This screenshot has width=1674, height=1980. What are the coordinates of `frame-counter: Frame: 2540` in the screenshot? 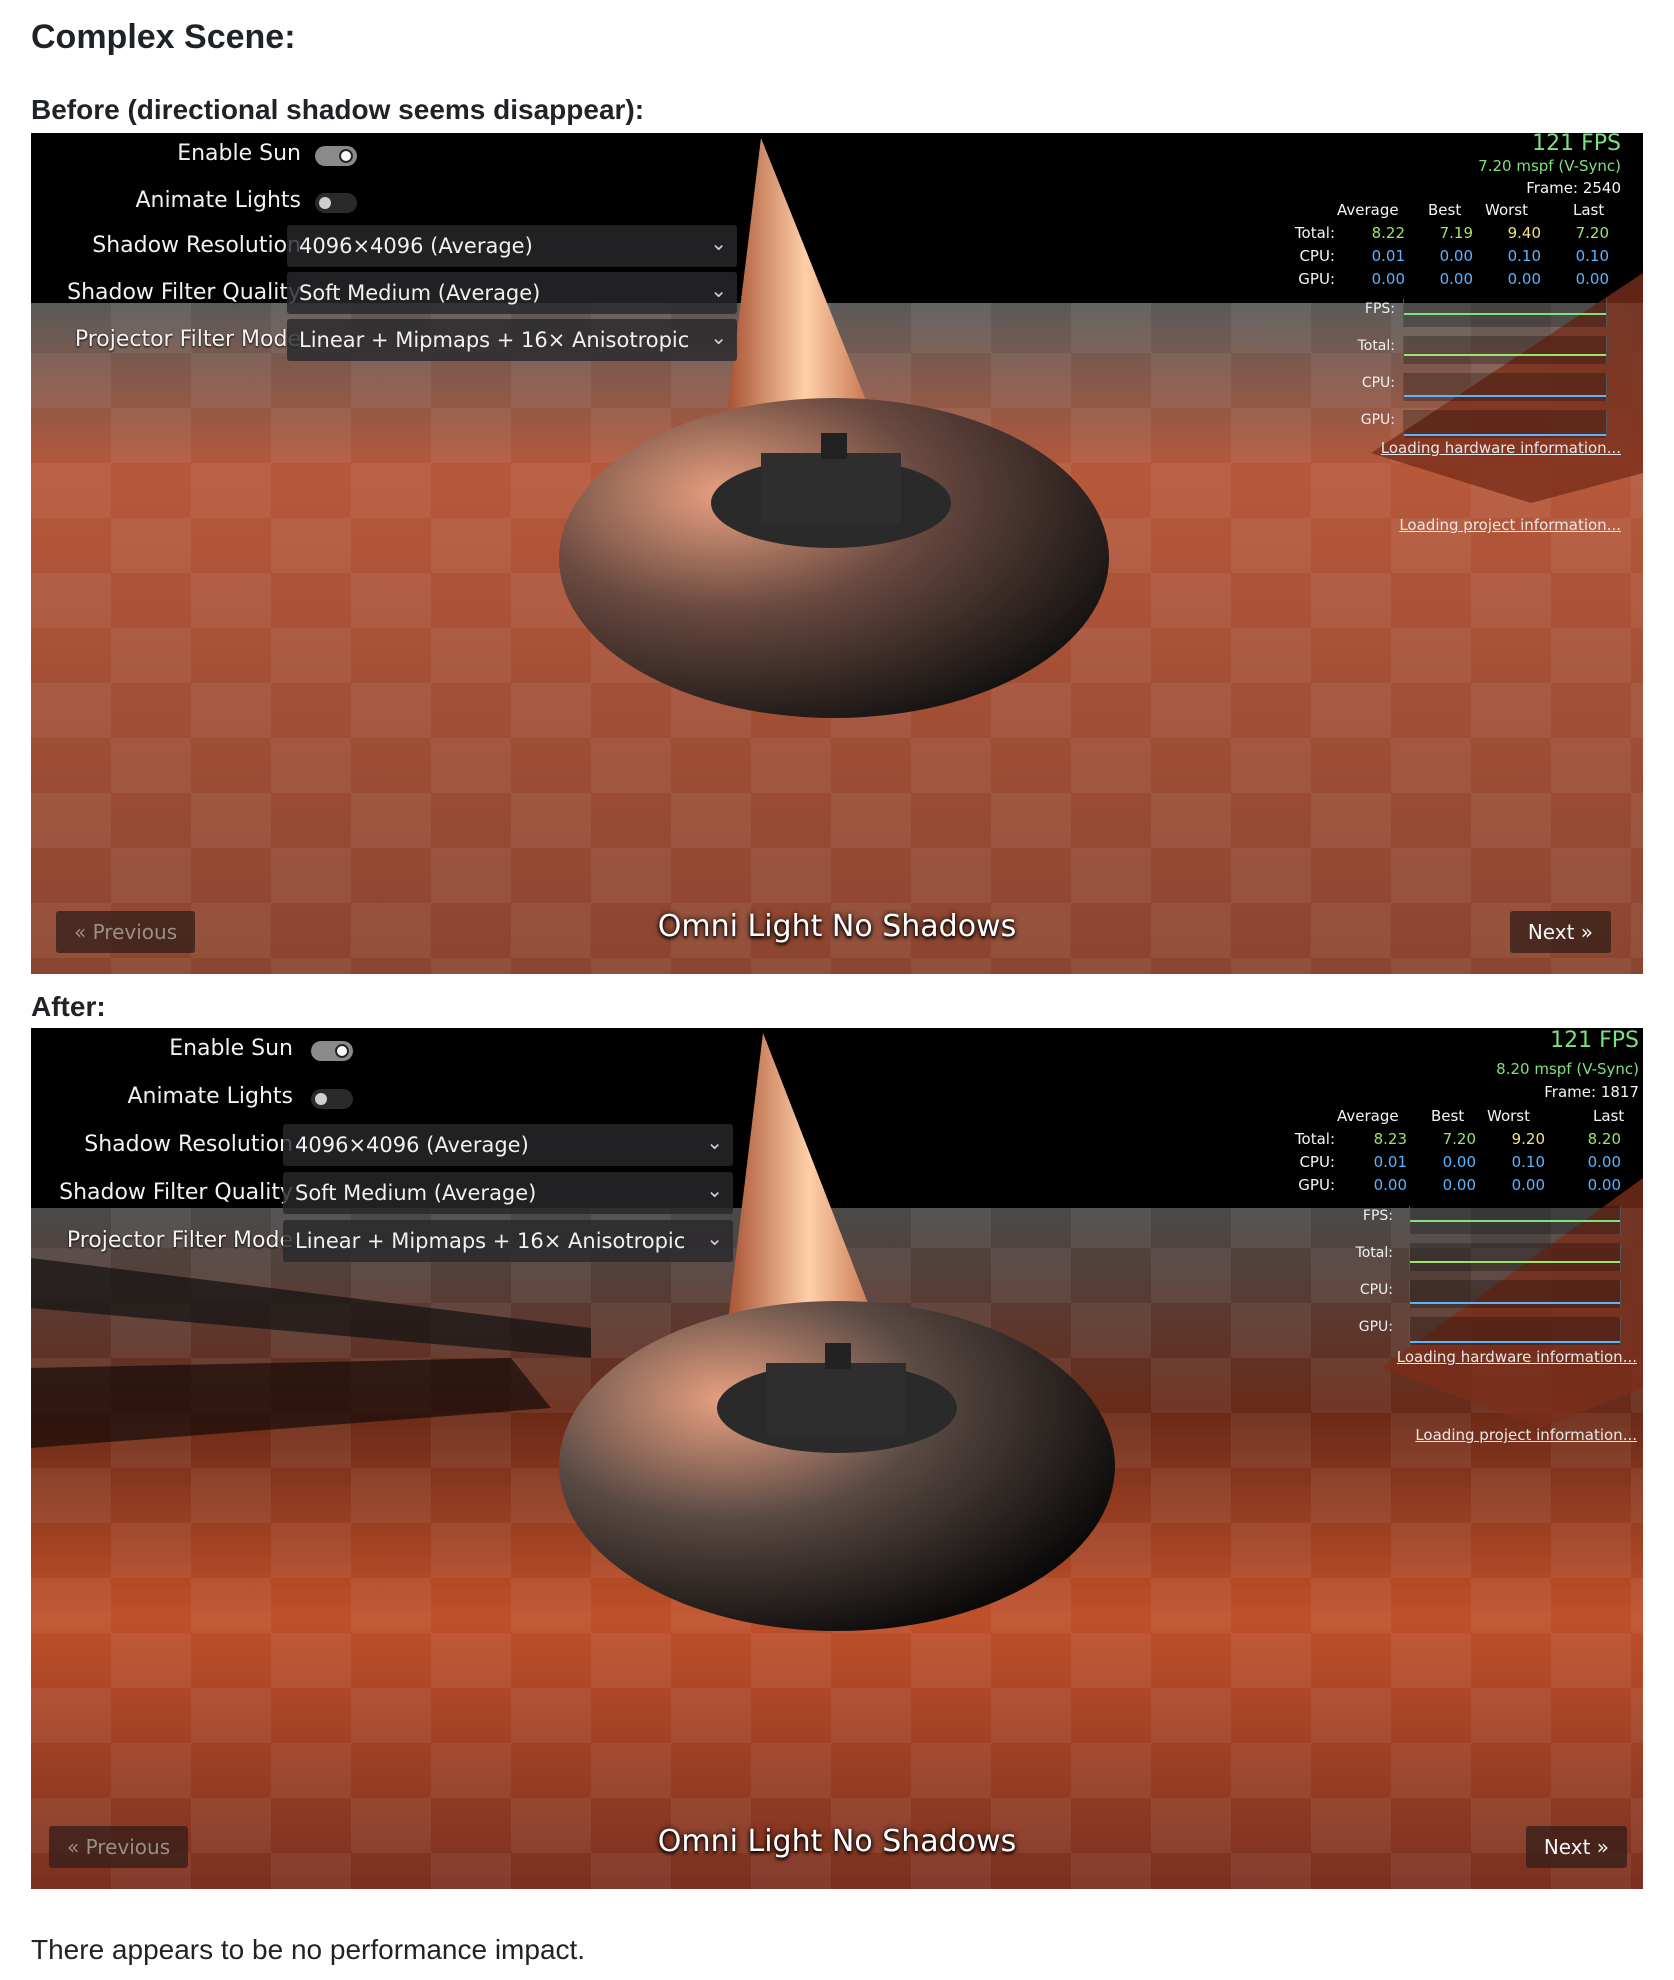 It's located at (1573, 188).